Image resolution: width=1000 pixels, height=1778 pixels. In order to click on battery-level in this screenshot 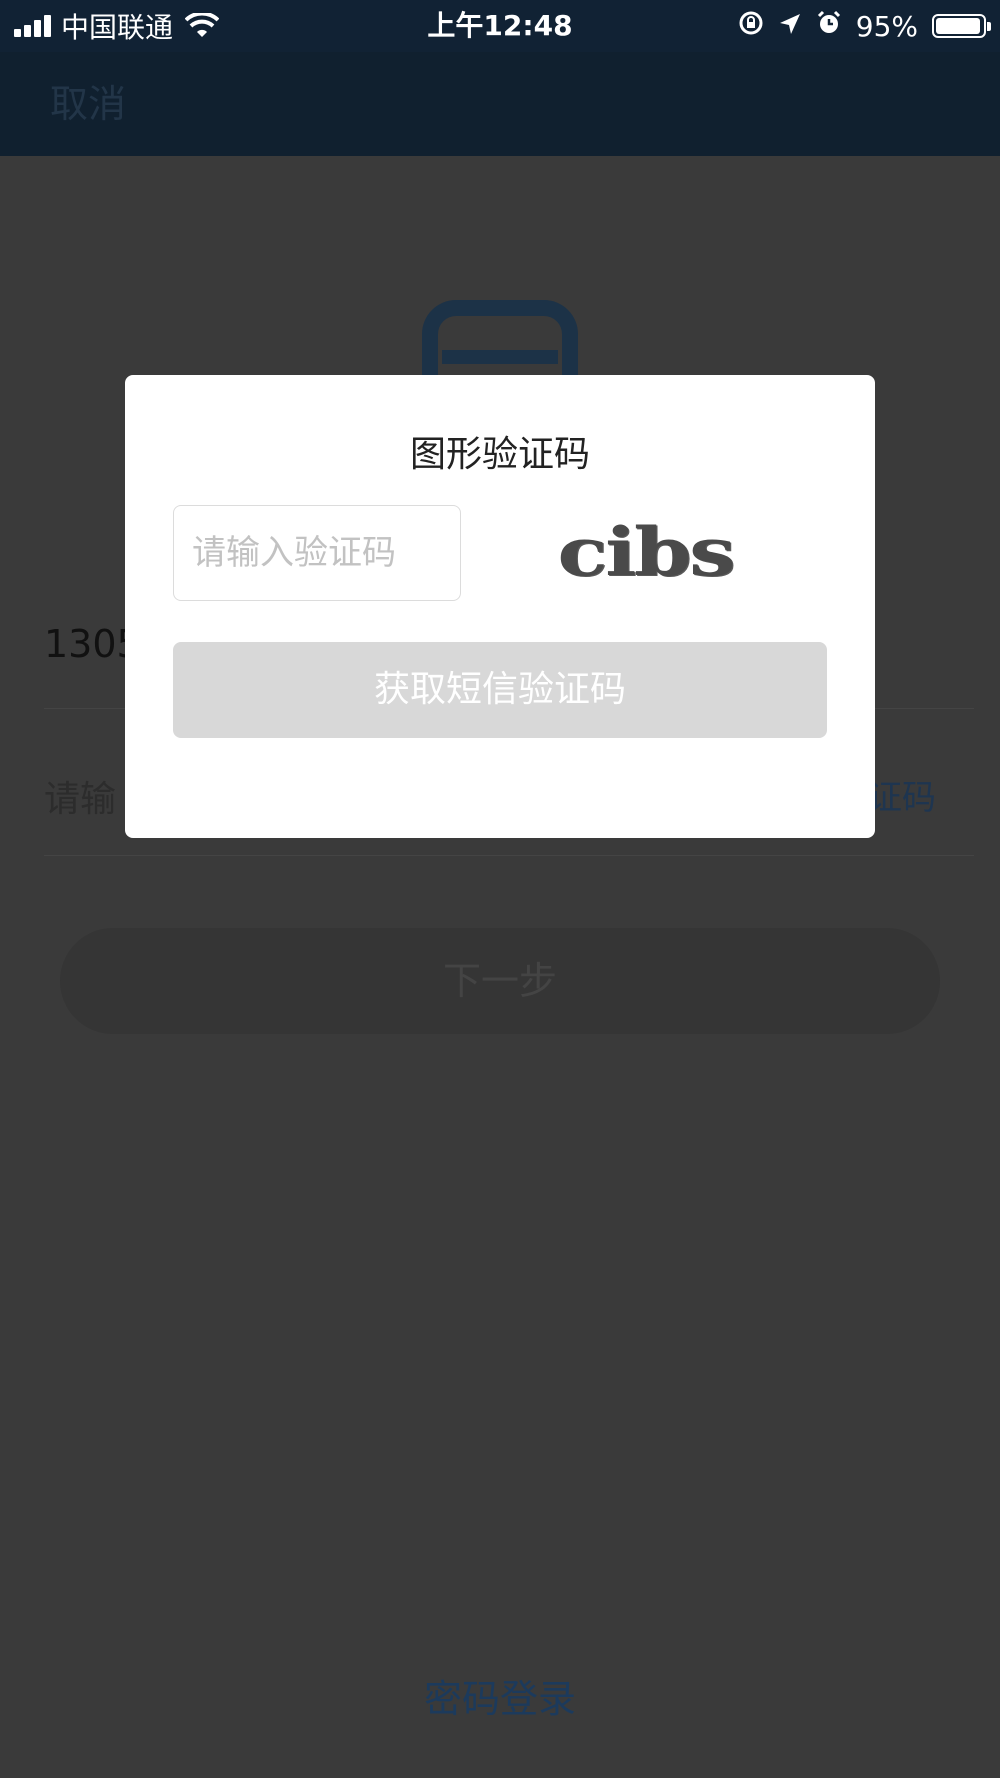, I will do `click(958, 26)`.